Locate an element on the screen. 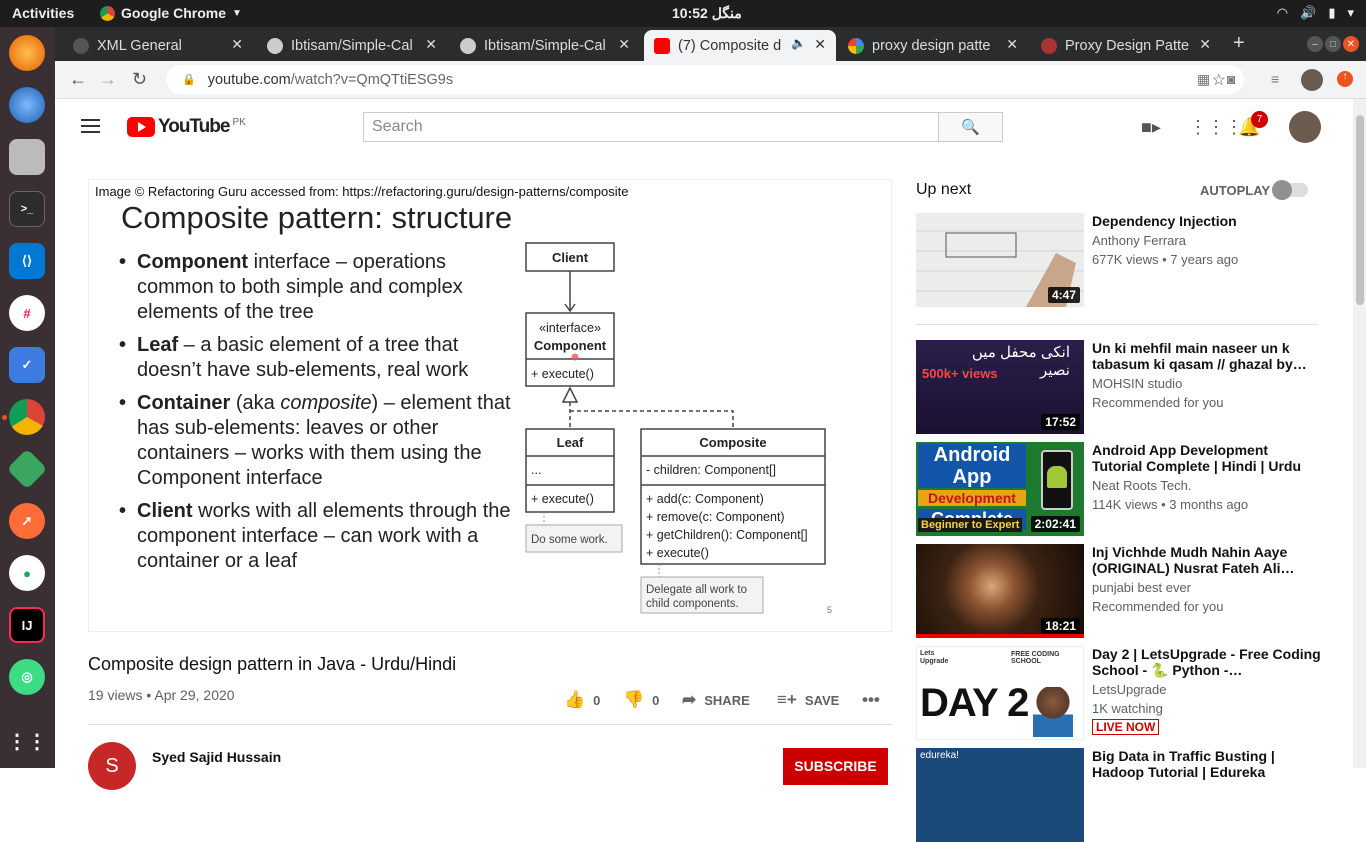 The width and height of the screenshot is (1366, 842). camera-extension-icon: ◙ is located at coordinates (1236, 80).